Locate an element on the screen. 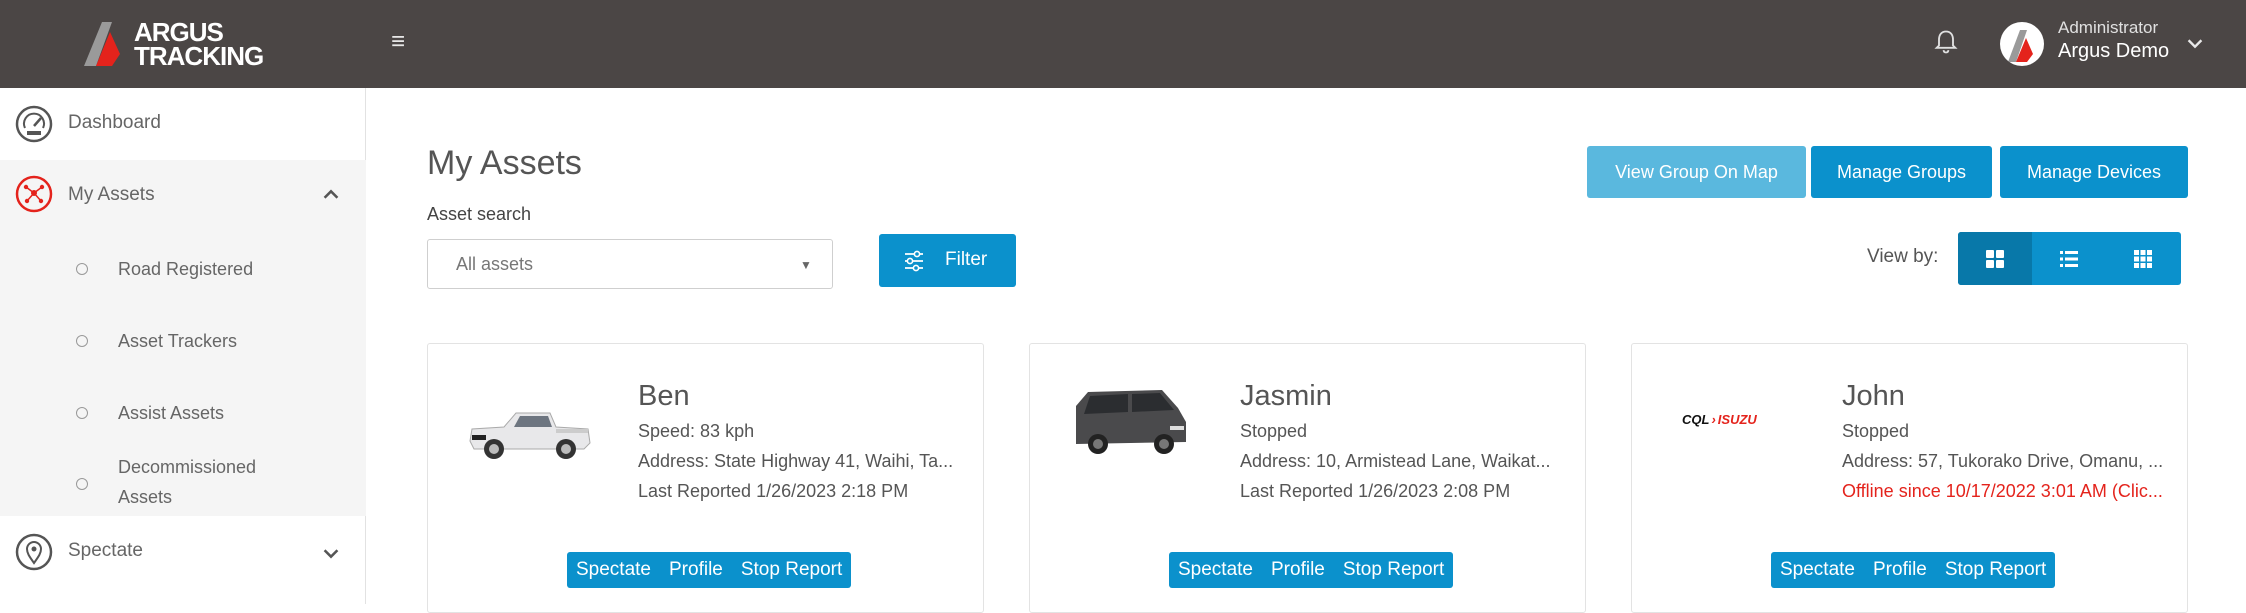  asset-status: Speed: 83 kph is located at coordinates (696, 431).